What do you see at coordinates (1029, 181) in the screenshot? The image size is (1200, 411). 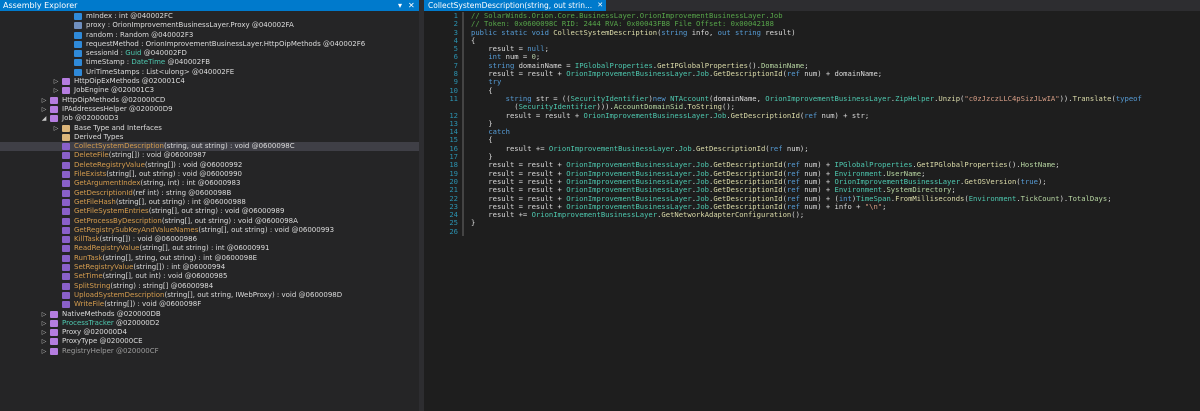 I see `code-token: true` at bounding box center [1029, 181].